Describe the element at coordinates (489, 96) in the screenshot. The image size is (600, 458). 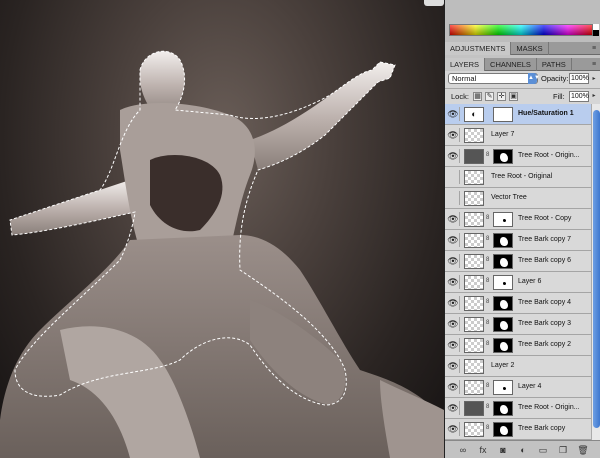
I see `lock-image-icon: ✎` at that location.